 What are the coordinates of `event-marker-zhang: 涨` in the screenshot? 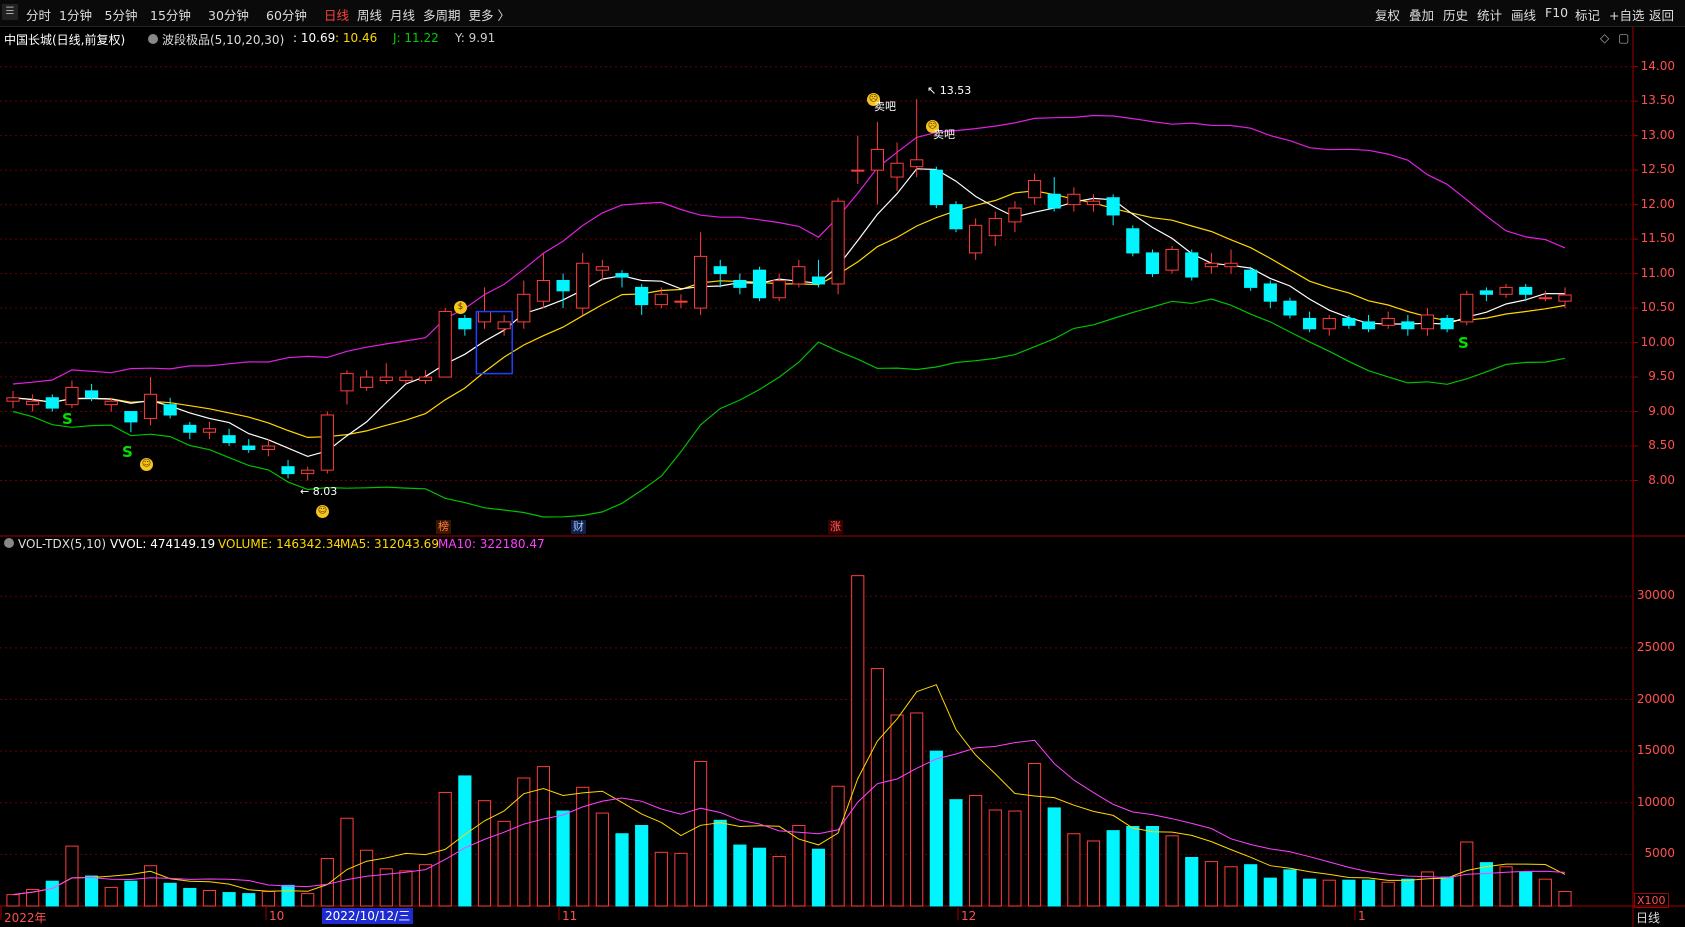 It's located at (835, 527).